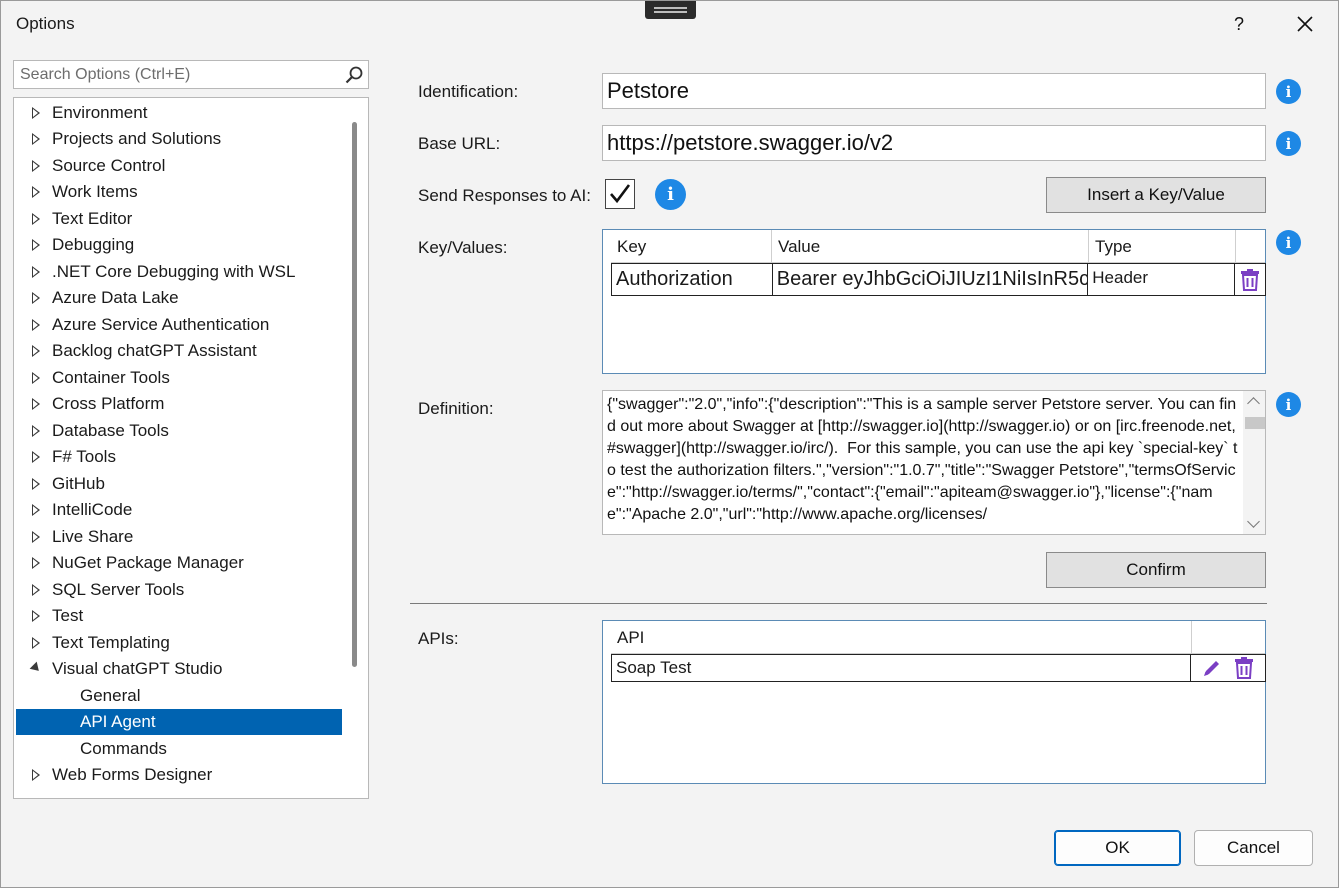 This screenshot has width=1339, height=888. I want to click on tree-item-live-share: Live Share, so click(179, 537).